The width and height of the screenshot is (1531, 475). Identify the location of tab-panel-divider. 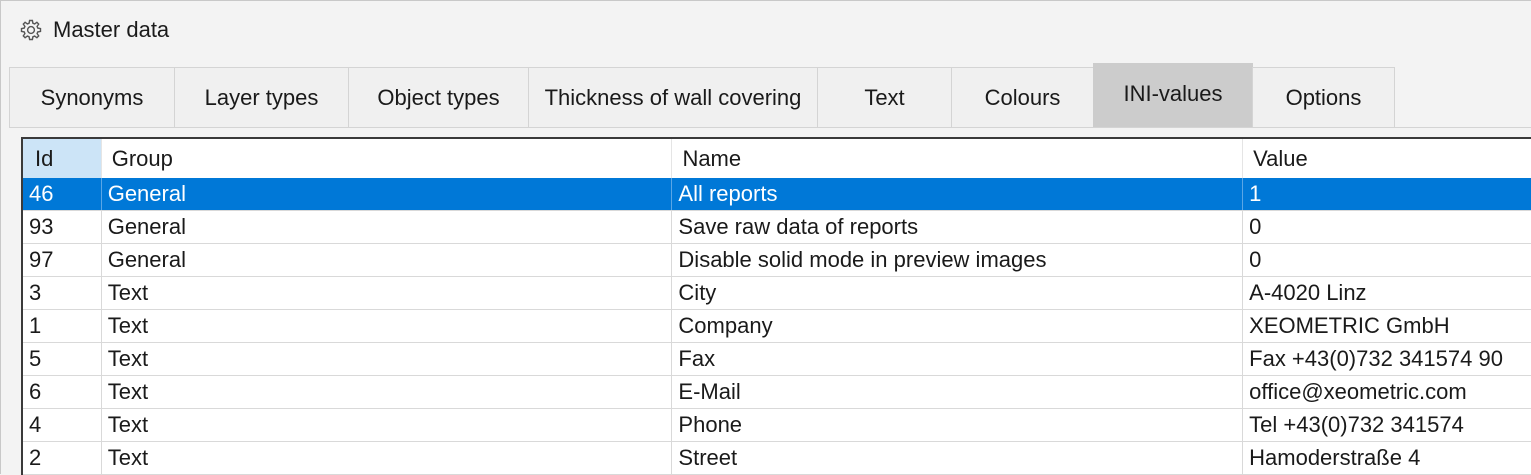
(770, 127).